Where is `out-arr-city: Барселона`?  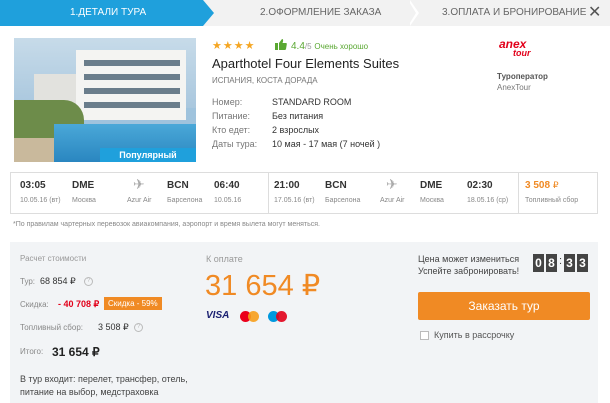 out-arr-city: Барселона is located at coordinates (185, 200).